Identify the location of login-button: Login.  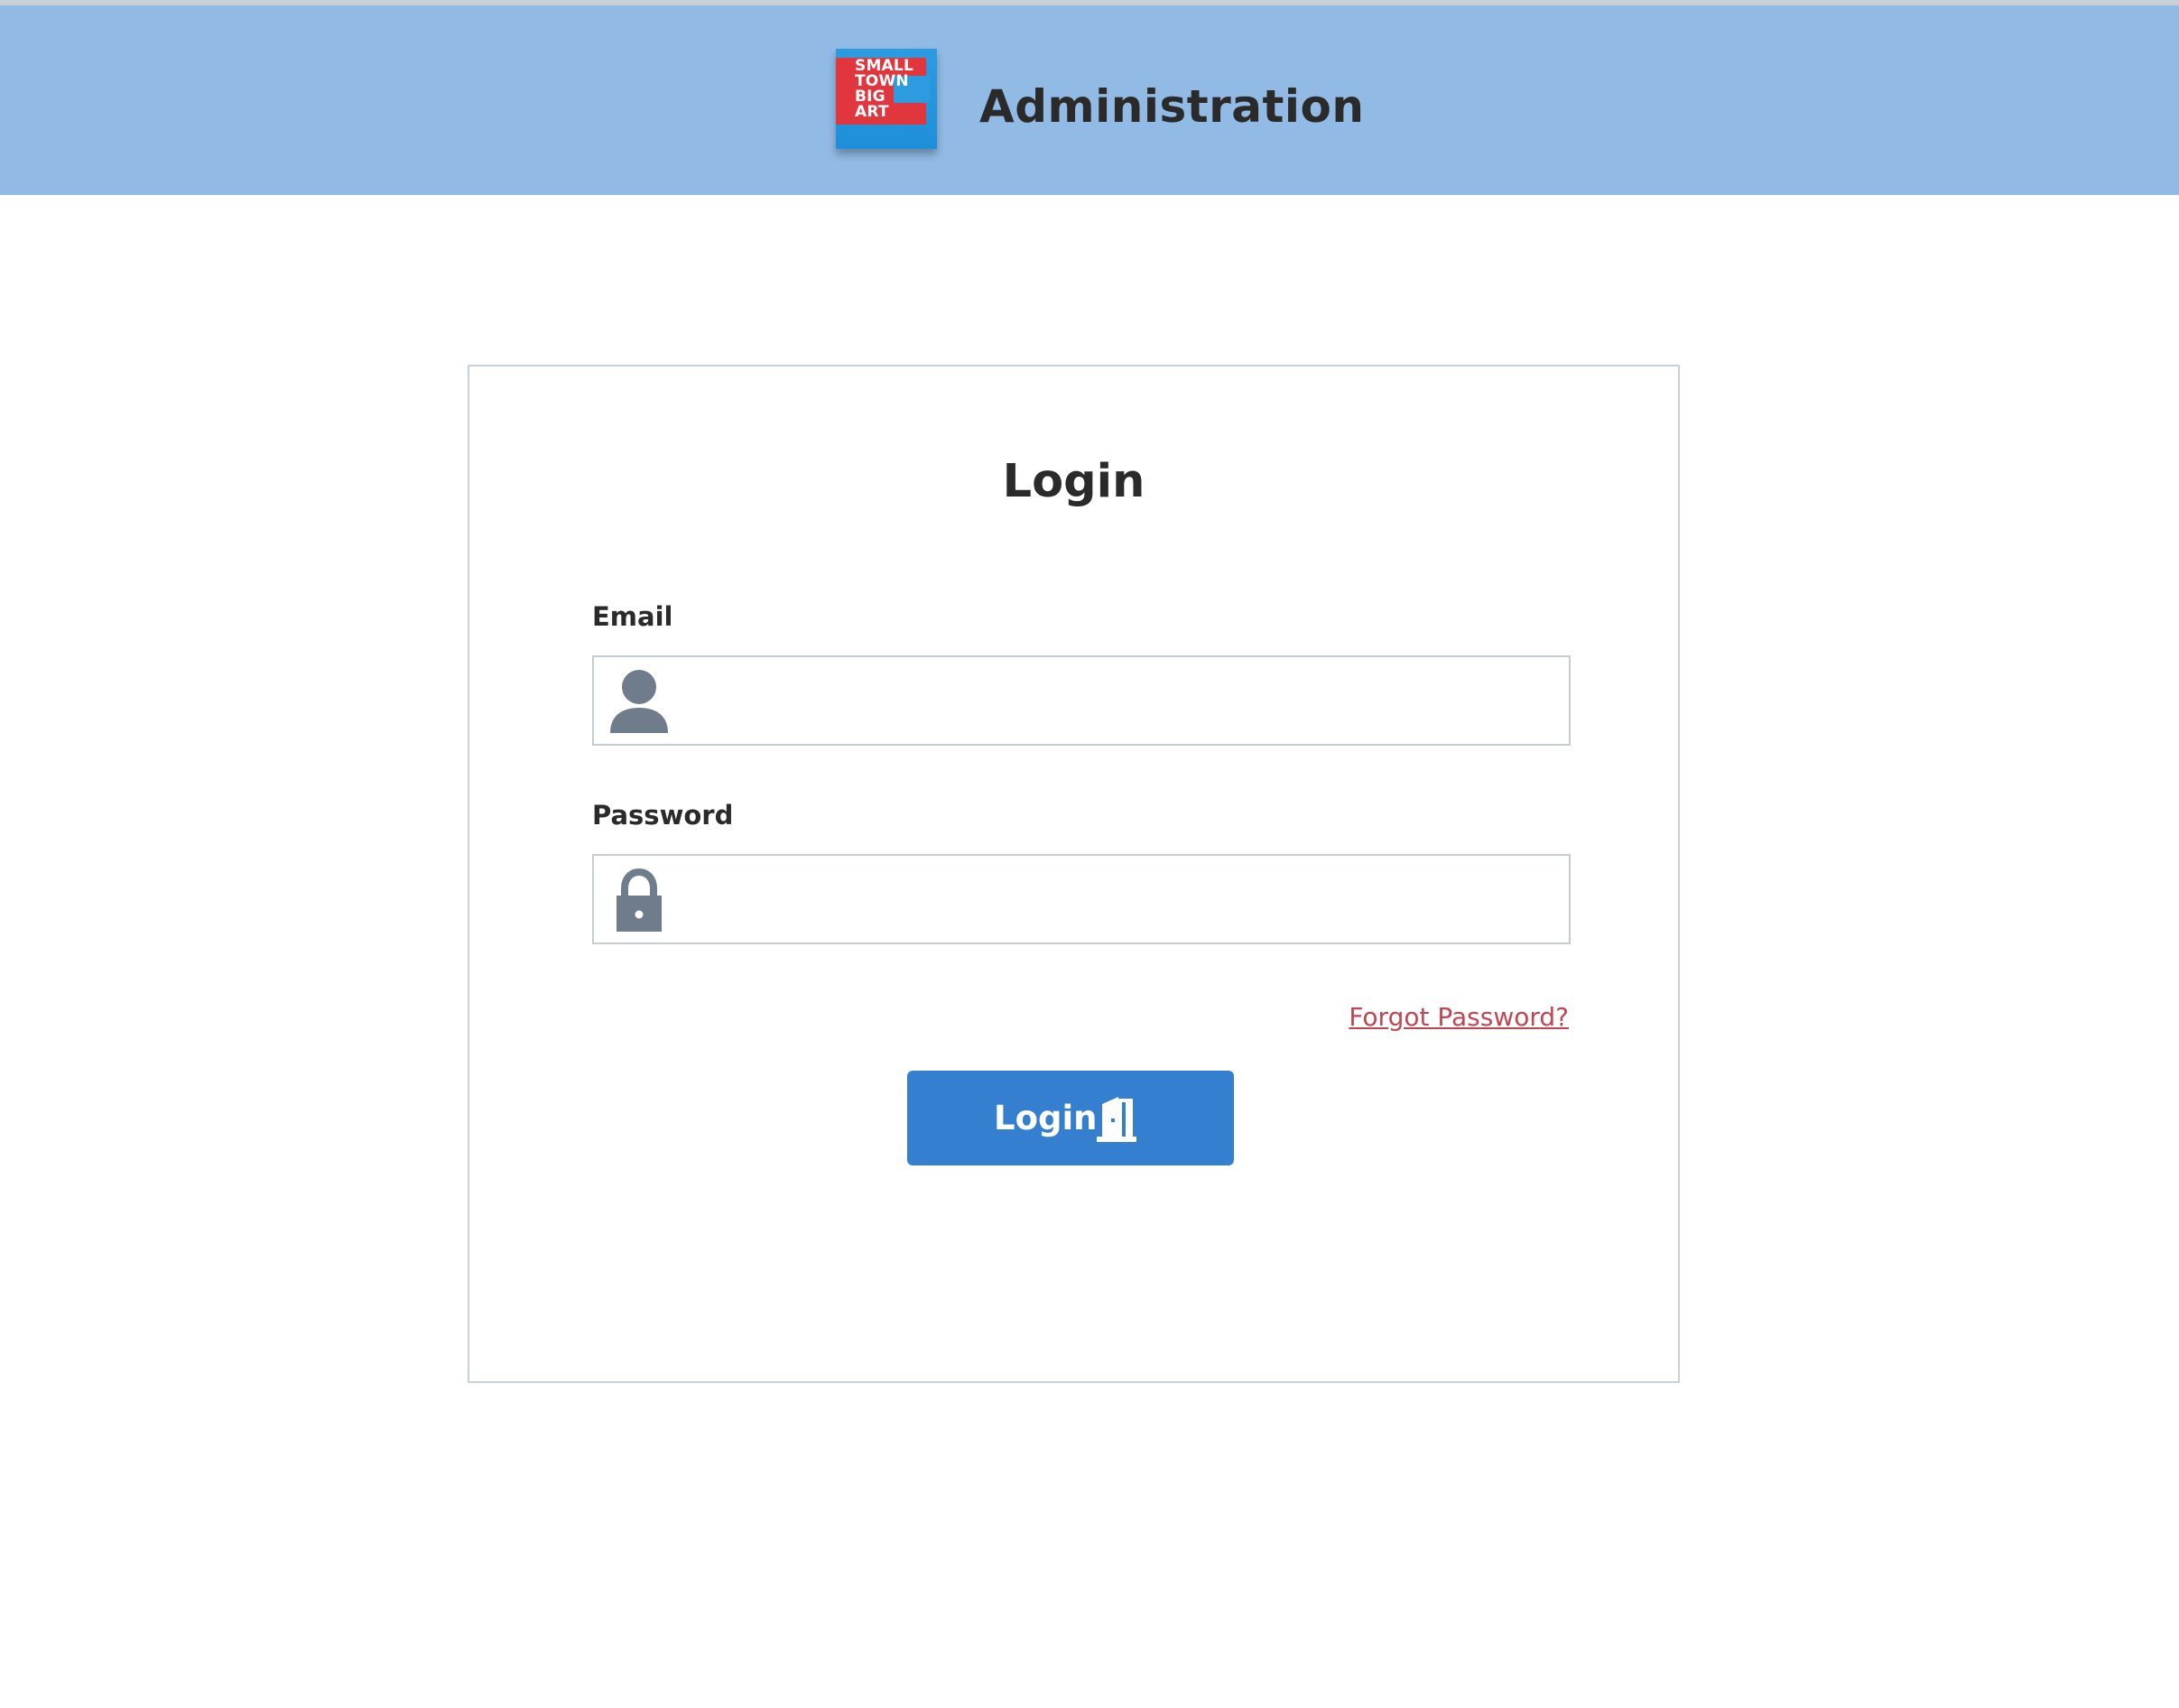
(1070, 1118).